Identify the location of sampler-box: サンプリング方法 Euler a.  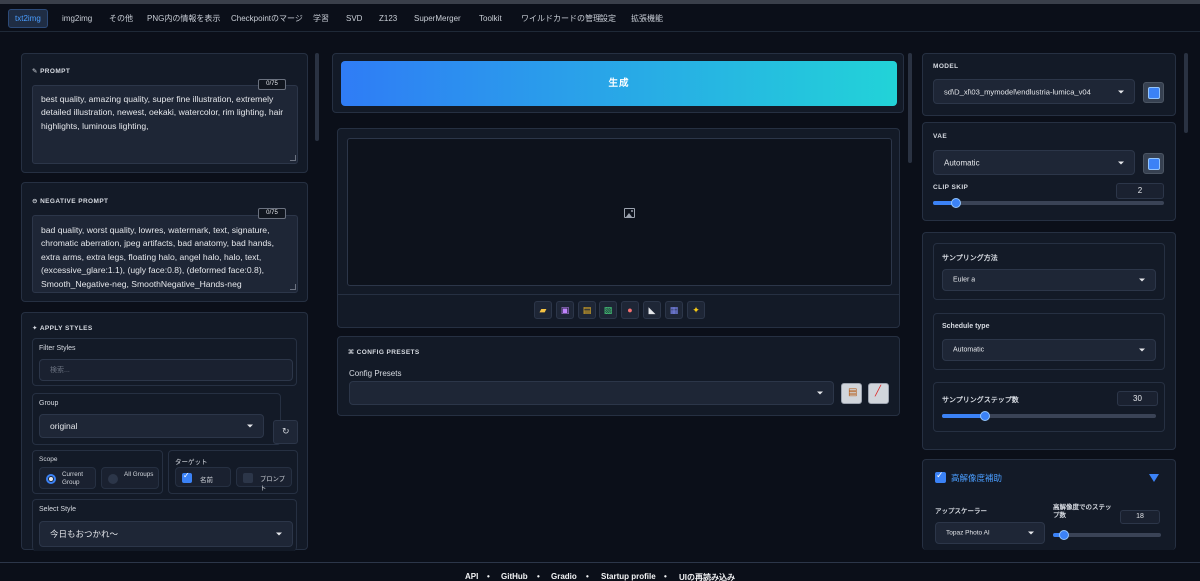
(1049, 271).